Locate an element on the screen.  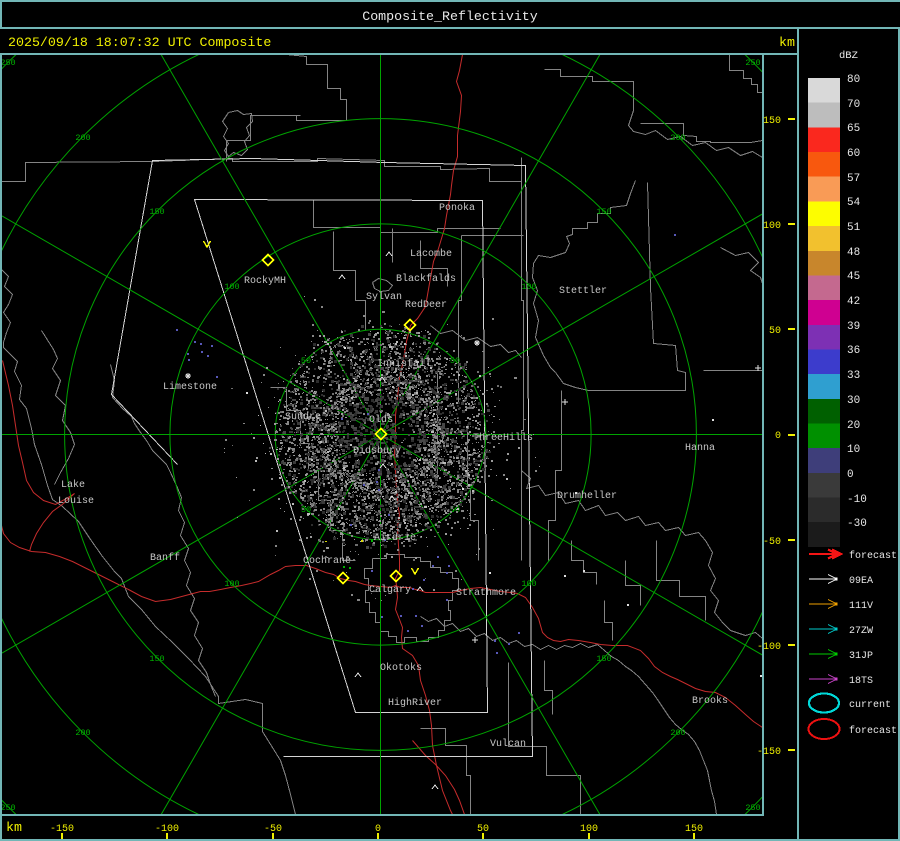
svg-text: 50 is located at coordinates (775, 331).